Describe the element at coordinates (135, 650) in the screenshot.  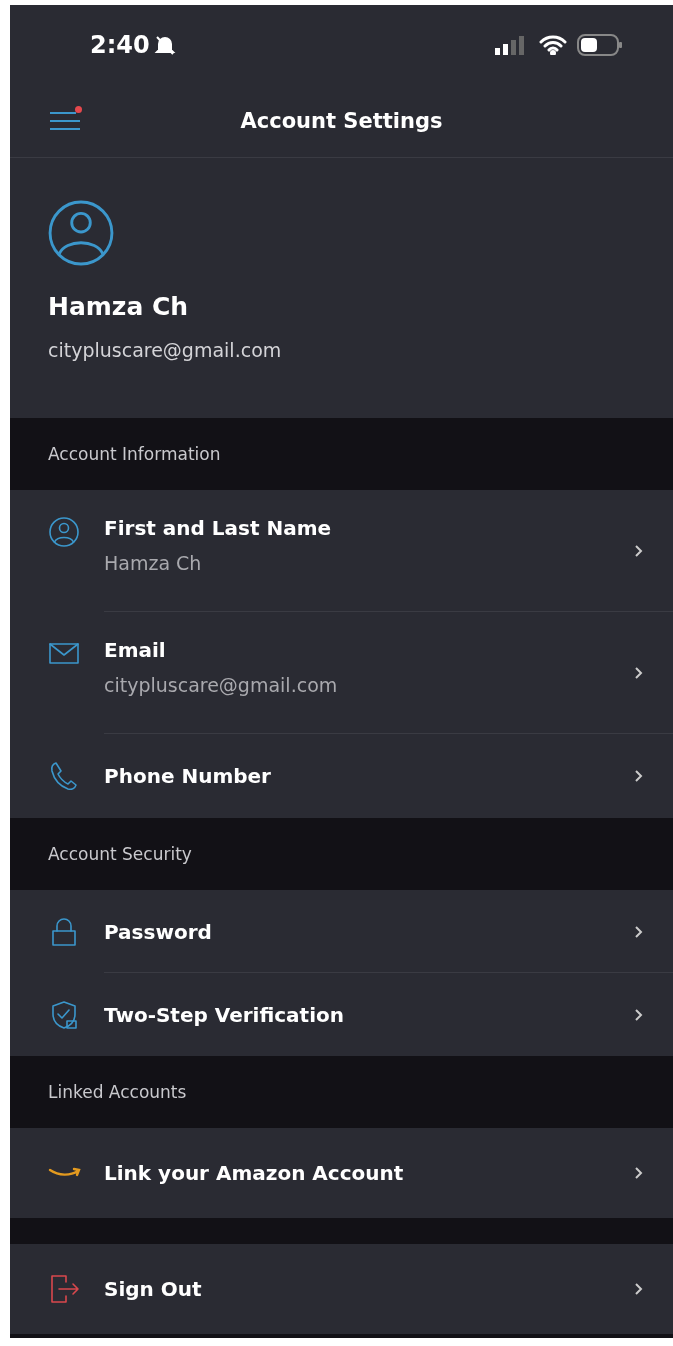
I see `row-label: Email` at that location.